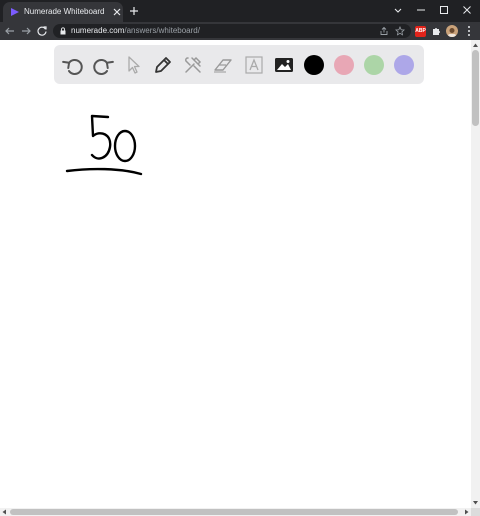 This screenshot has width=480, height=516. I want to click on tab-strip: Numerade Whiteboard, so click(240, 11).